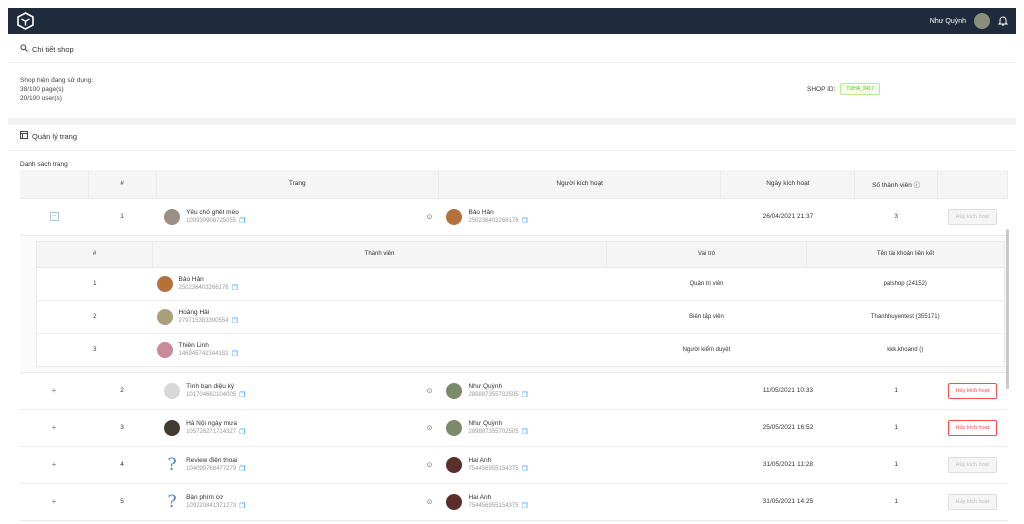 The height and width of the screenshot is (524, 1024). What do you see at coordinates (203, 320) in the screenshot?
I see `member-id: 279715383390554` at bounding box center [203, 320].